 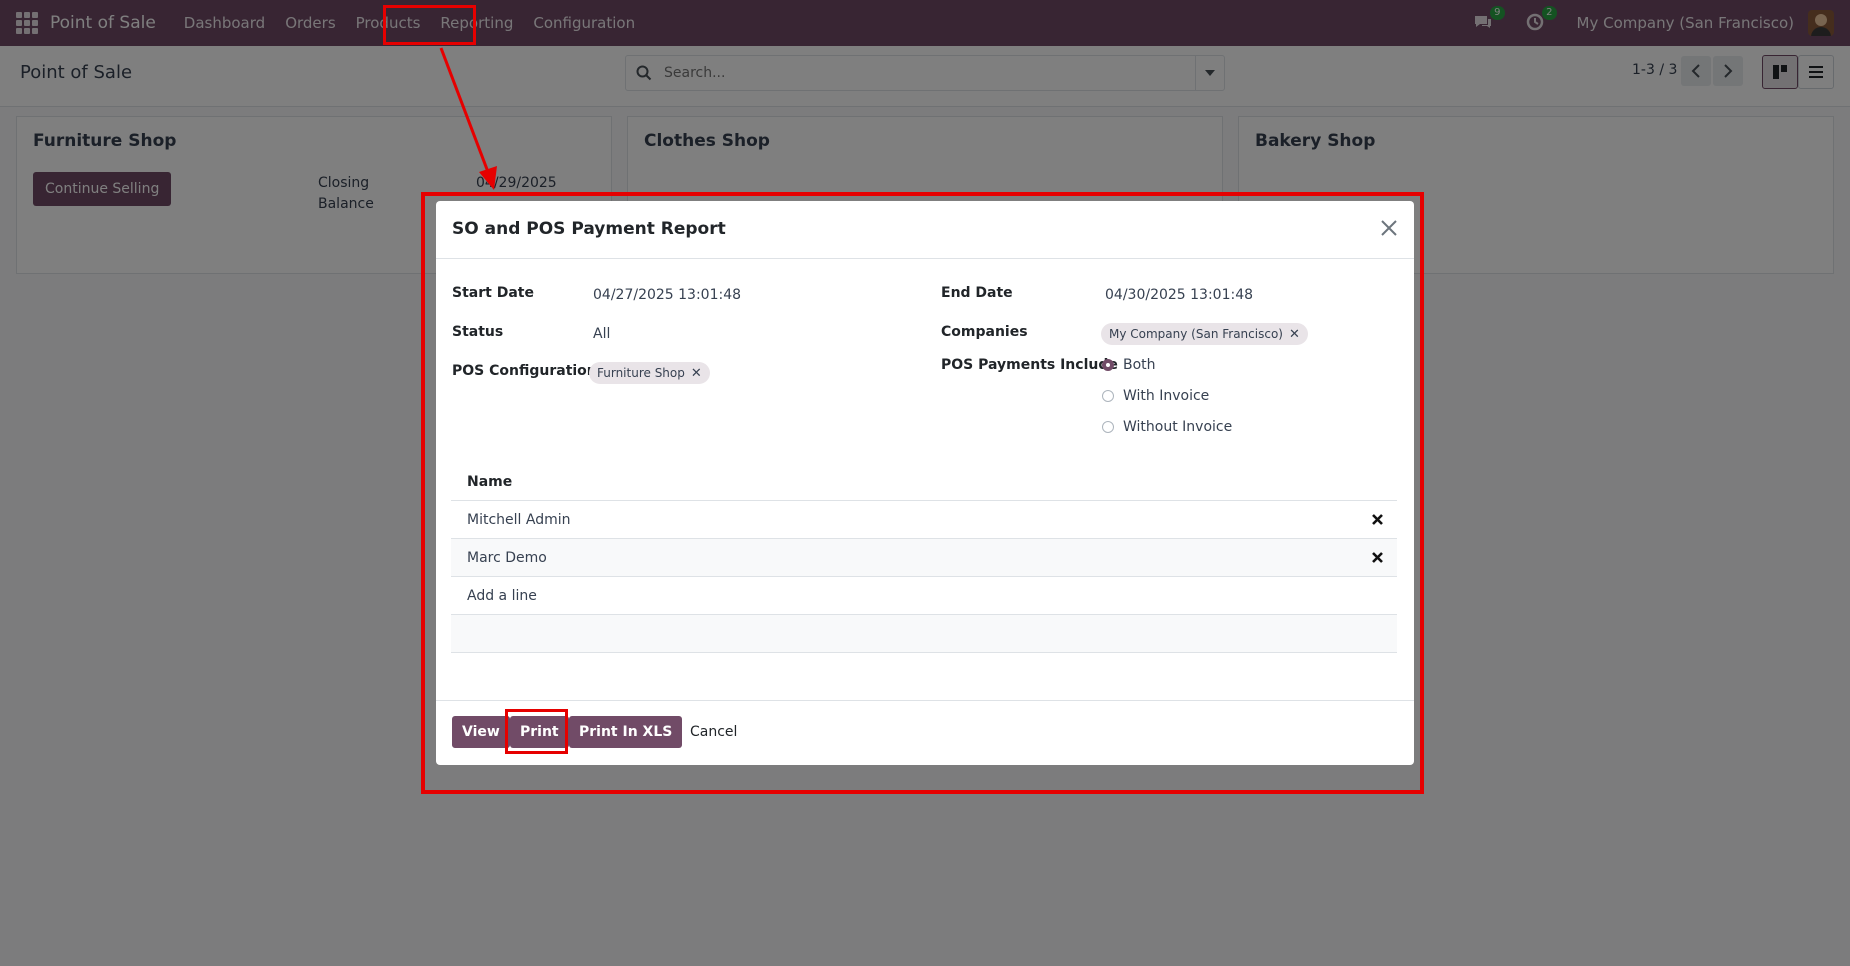 I want to click on reporting-highlight-box, so click(x=429, y=25).